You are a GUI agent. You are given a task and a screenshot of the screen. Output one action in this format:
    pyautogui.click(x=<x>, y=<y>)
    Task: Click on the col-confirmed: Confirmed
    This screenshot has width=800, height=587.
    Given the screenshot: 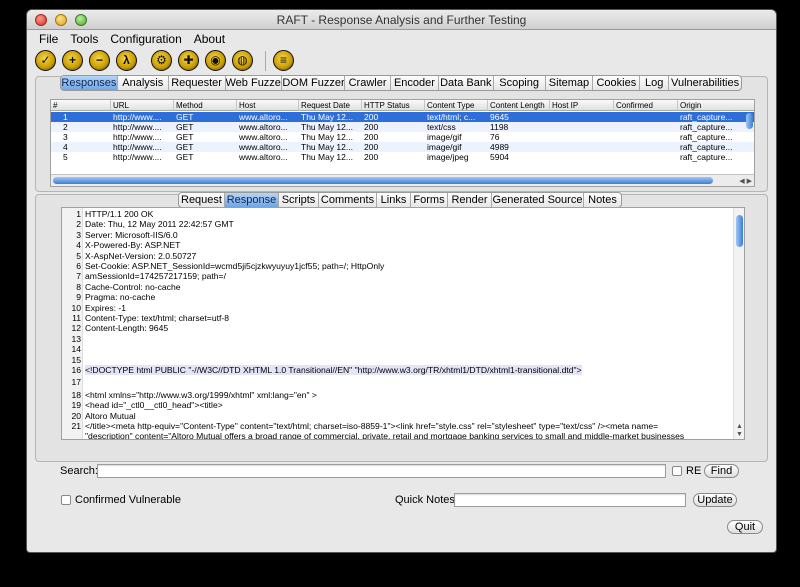 What is the action you would take?
    pyautogui.click(x=646, y=105)
    